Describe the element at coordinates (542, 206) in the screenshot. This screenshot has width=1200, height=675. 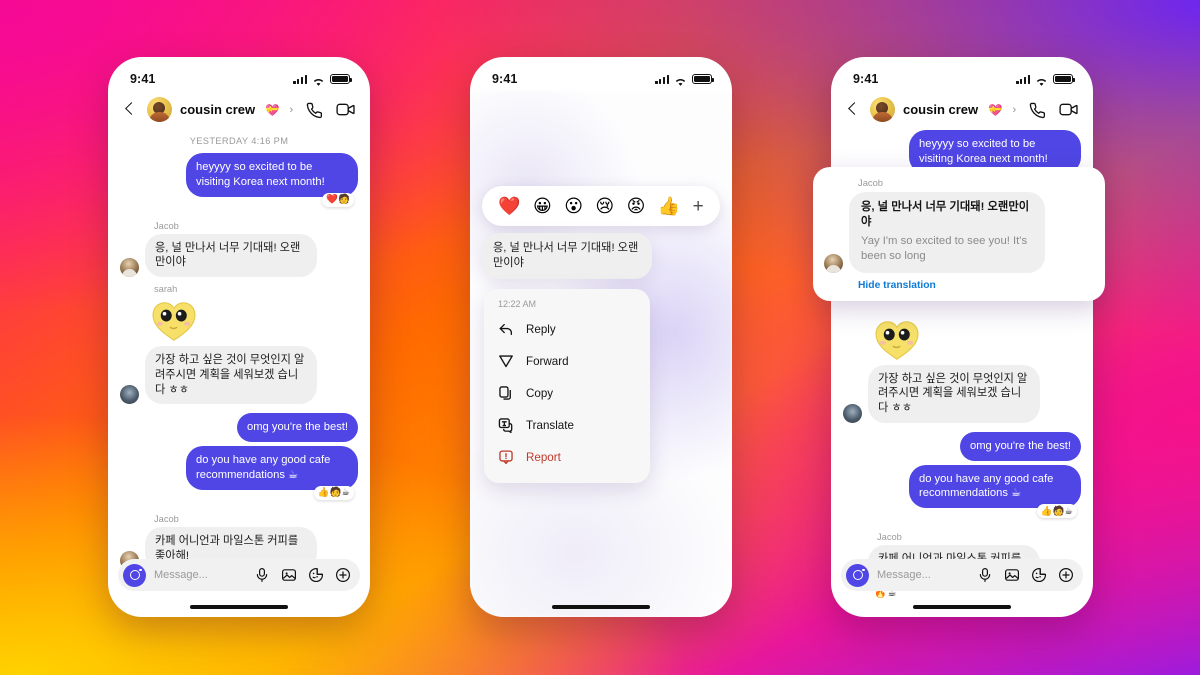
I see `reaction-grin-icon: 😀` at that location.